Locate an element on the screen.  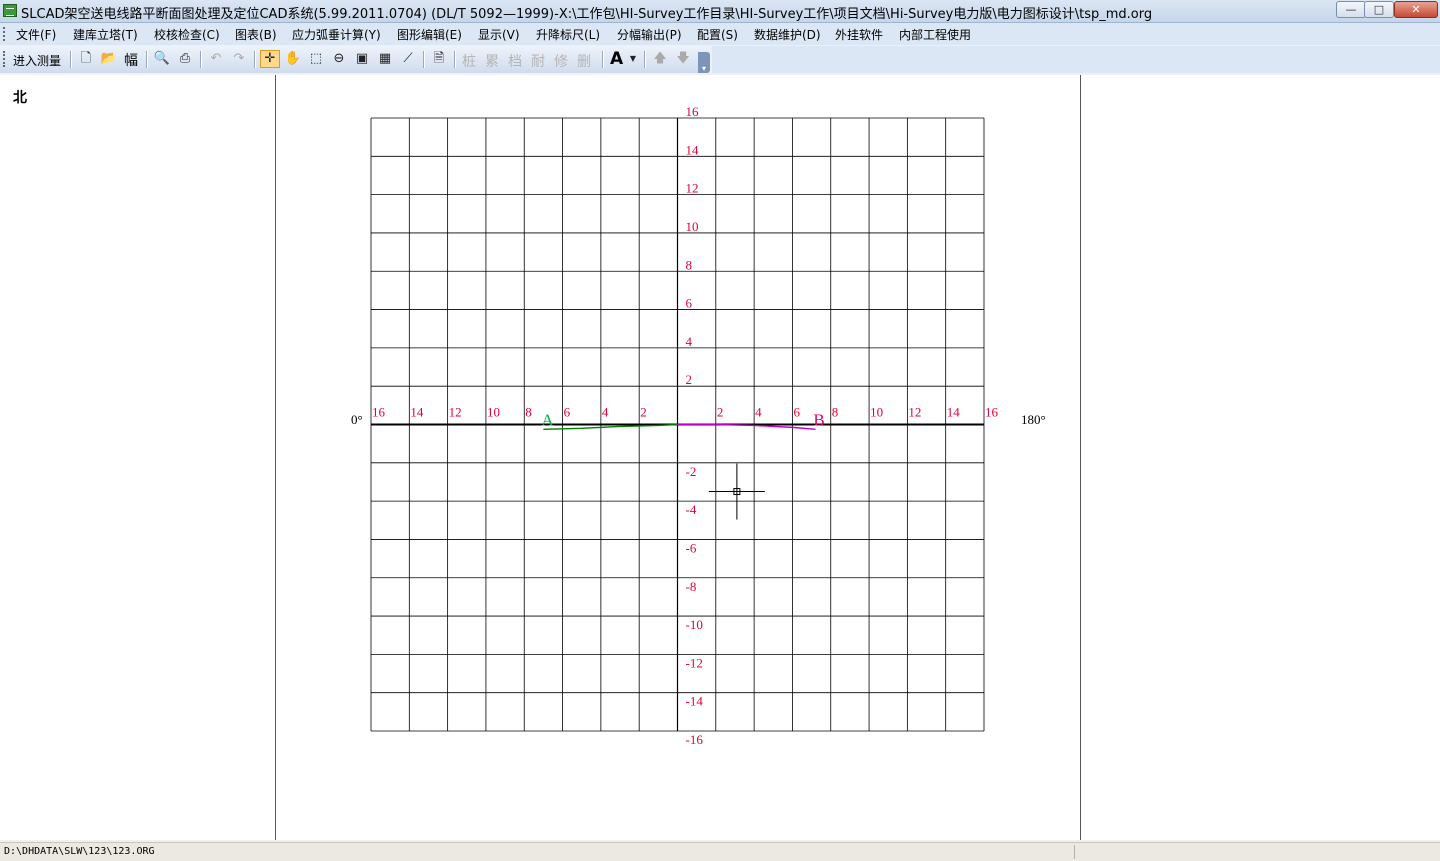
zoom-extents-icon: ▣ is located at coordinates (362, 59).